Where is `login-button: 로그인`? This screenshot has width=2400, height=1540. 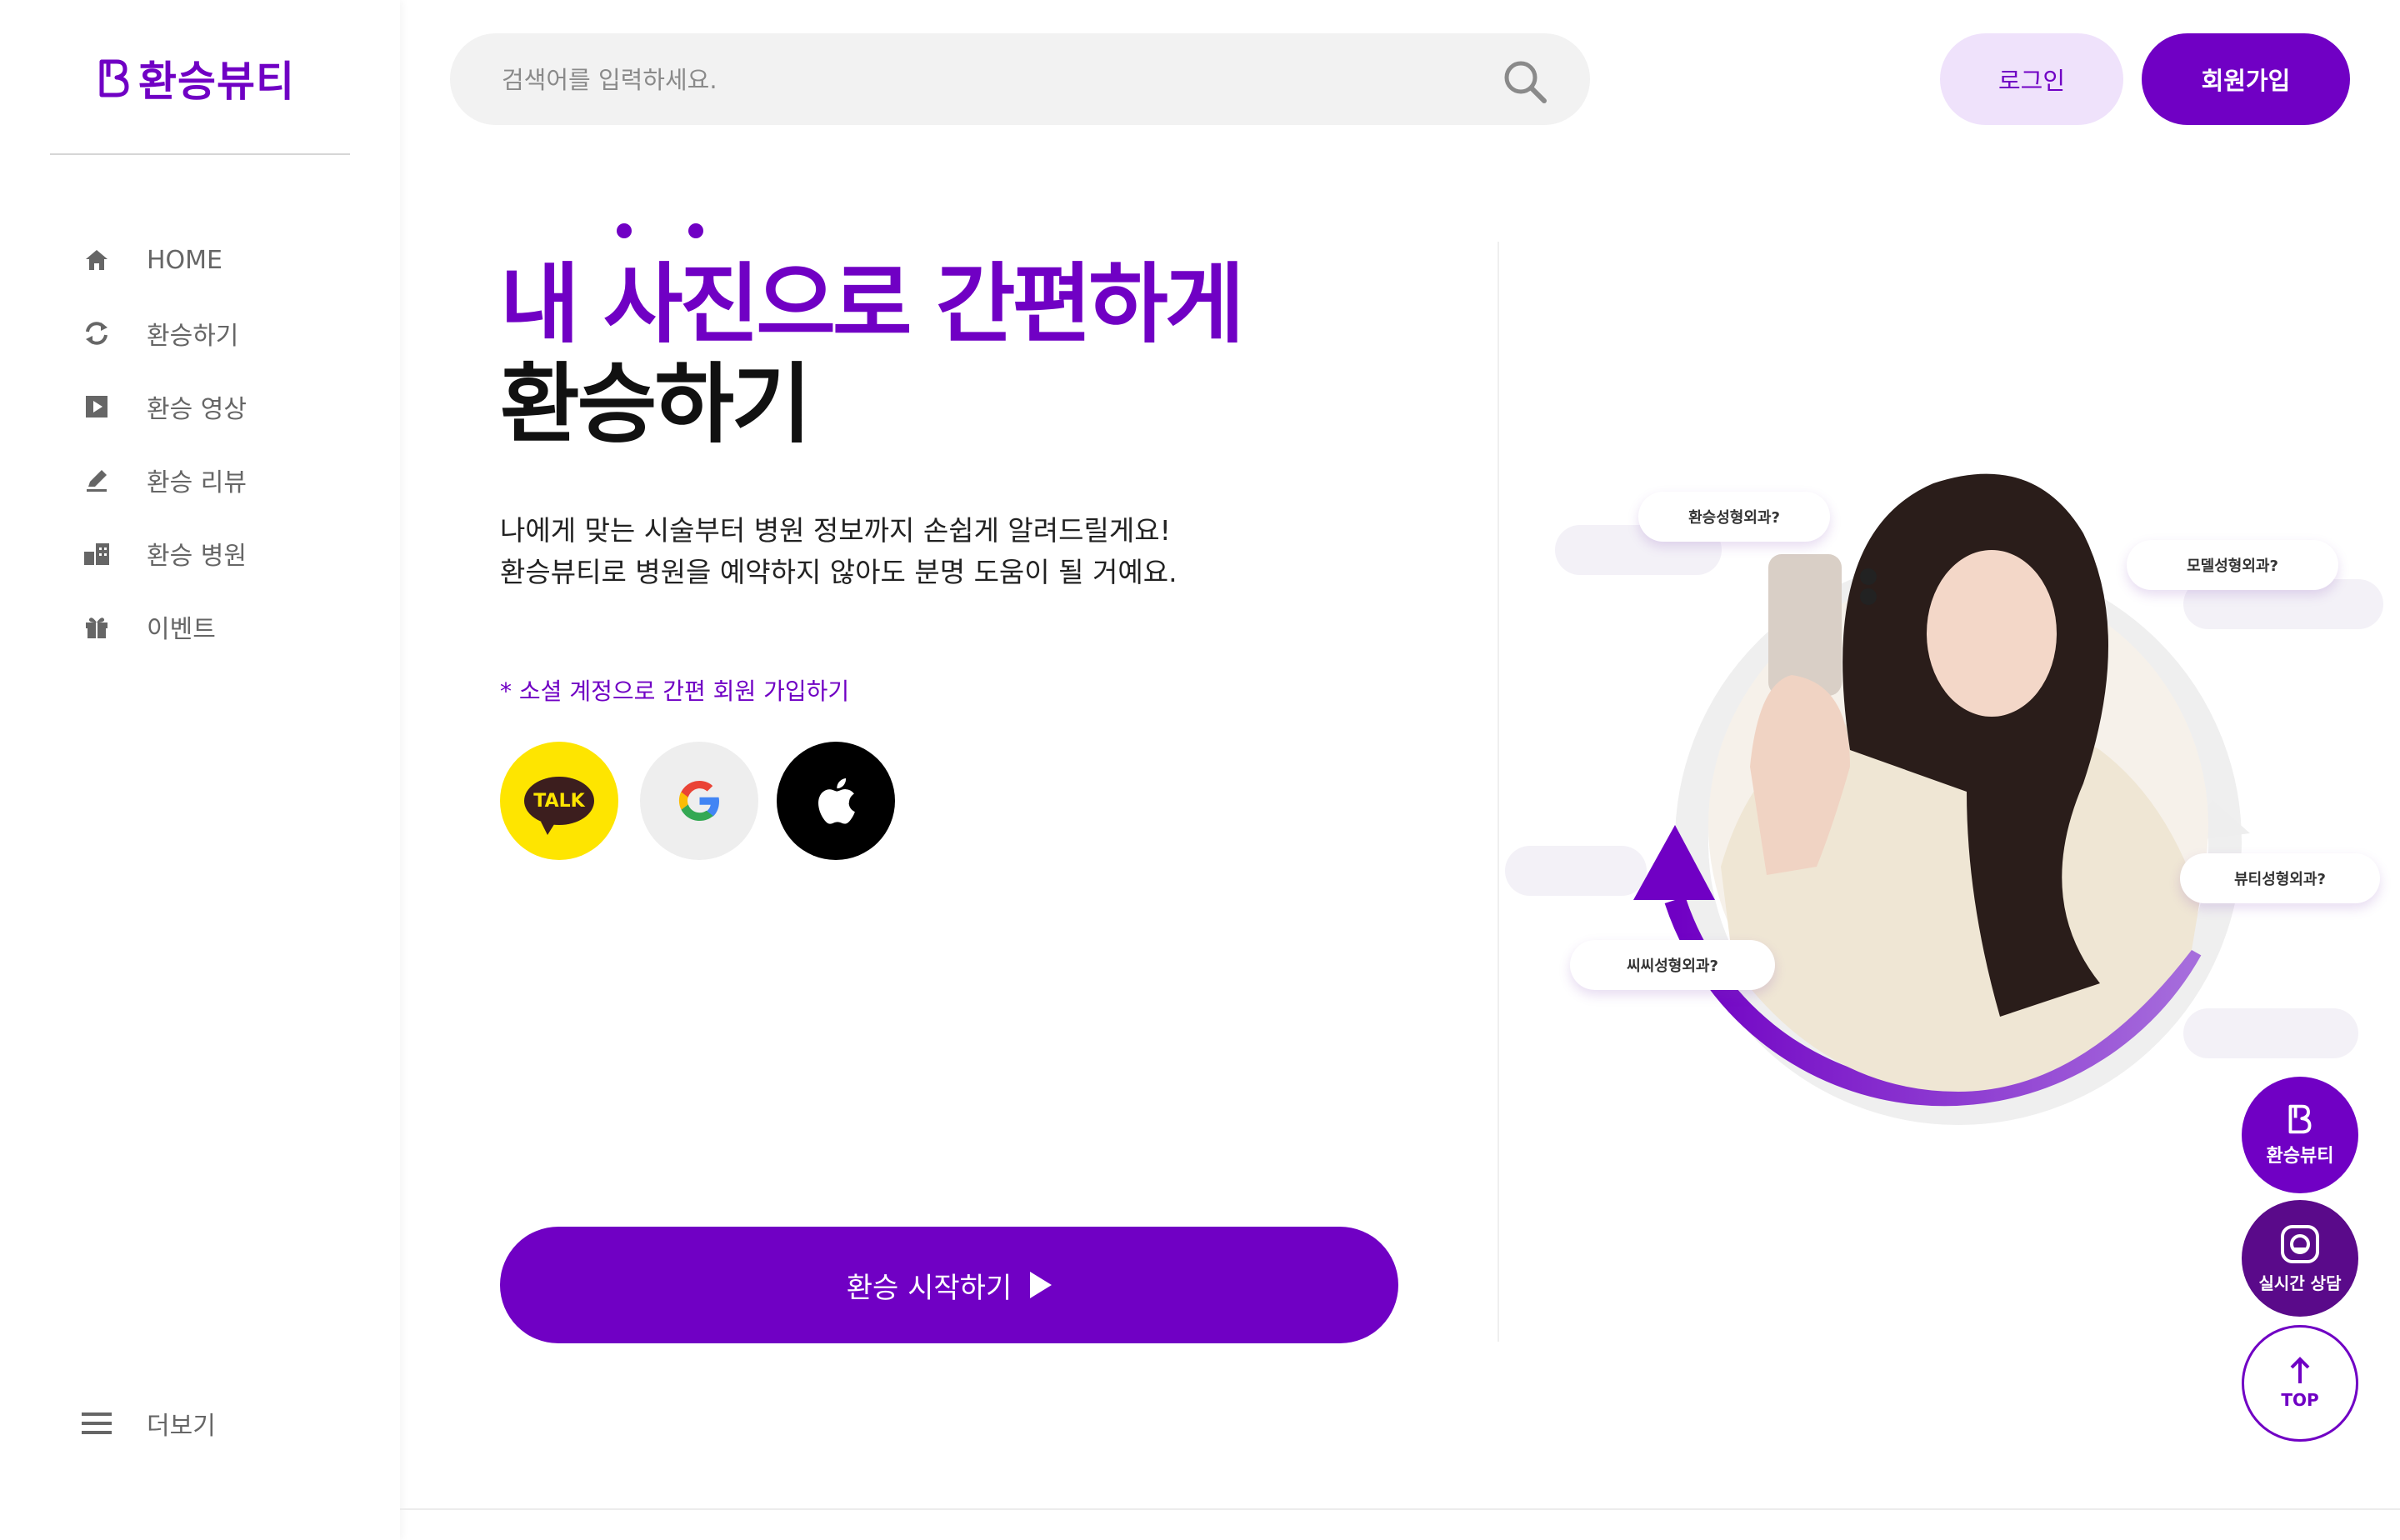 login-button: 로그인 is located at coordinates (2031, 79).